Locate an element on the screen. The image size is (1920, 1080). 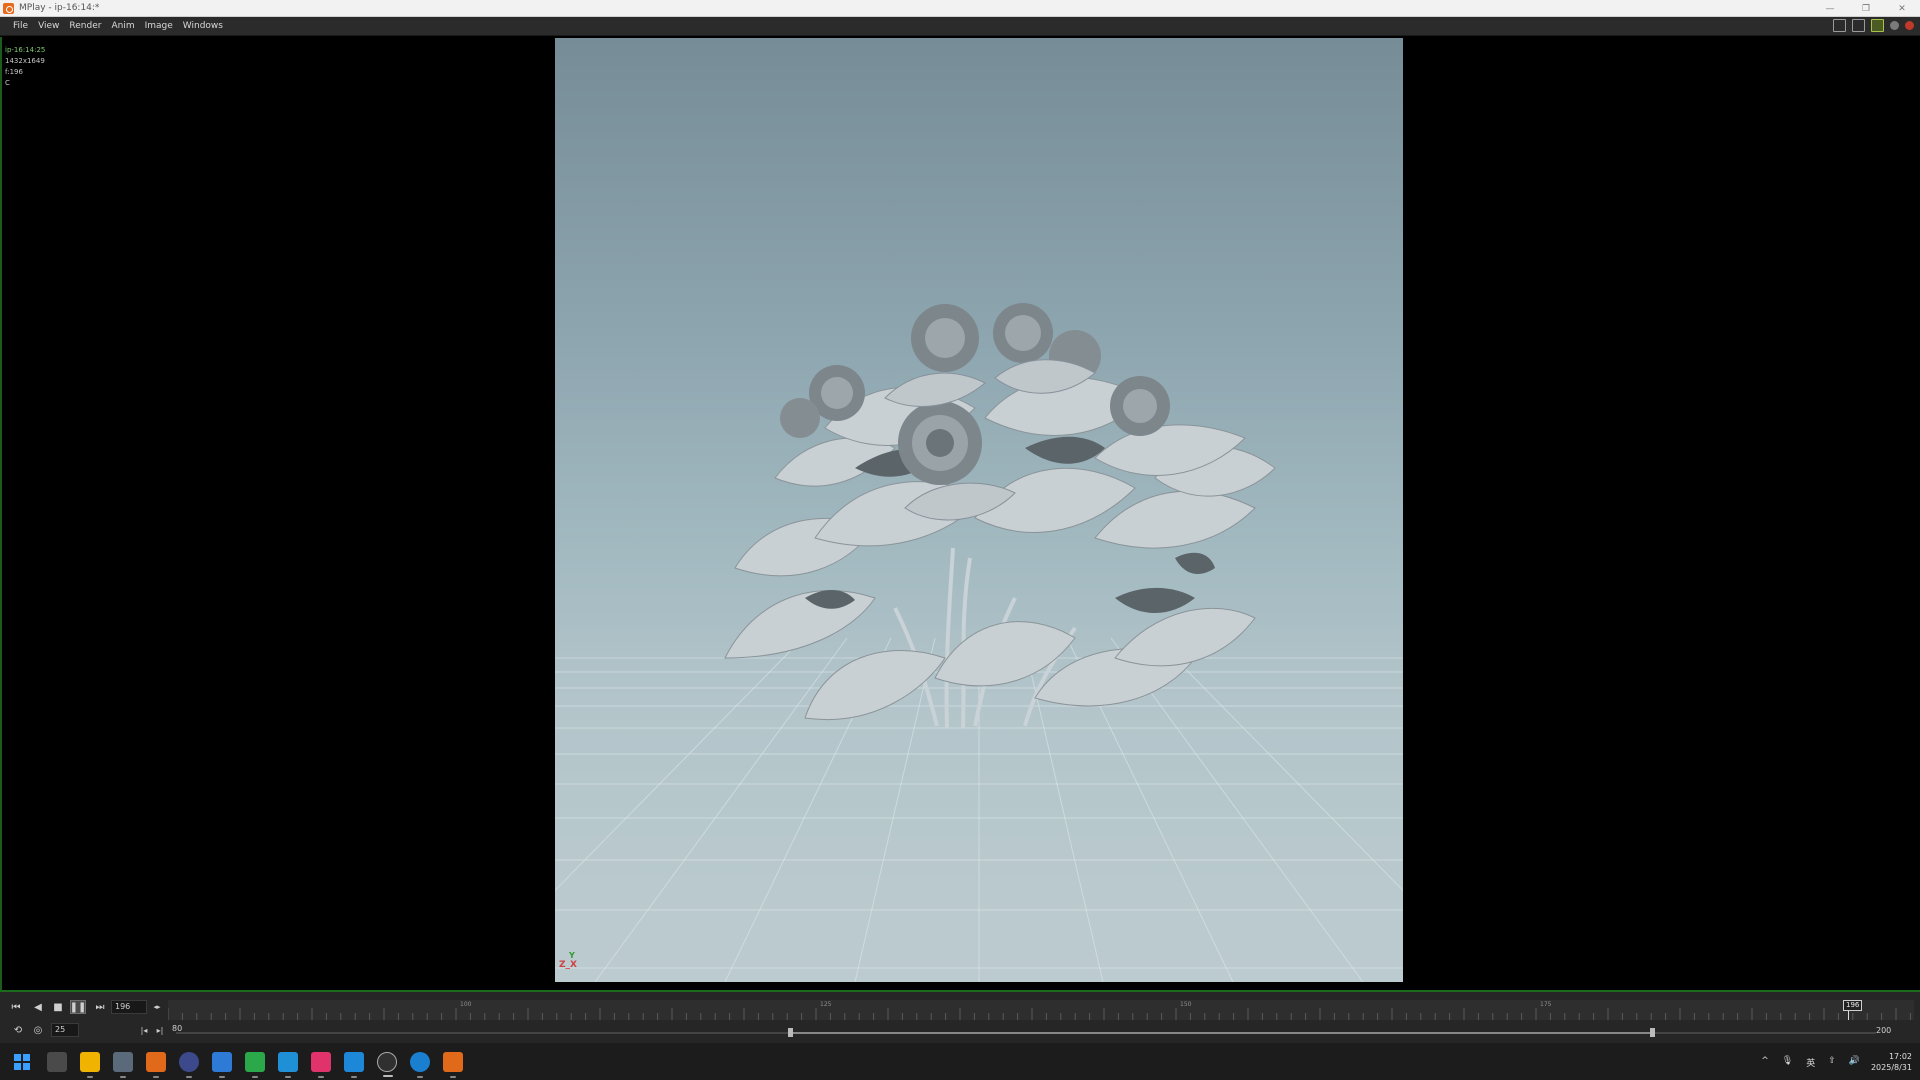
range-row: ⟲ ◎ 25 |◂ ▸| 80 200 is located at coordinates (960, 1033).